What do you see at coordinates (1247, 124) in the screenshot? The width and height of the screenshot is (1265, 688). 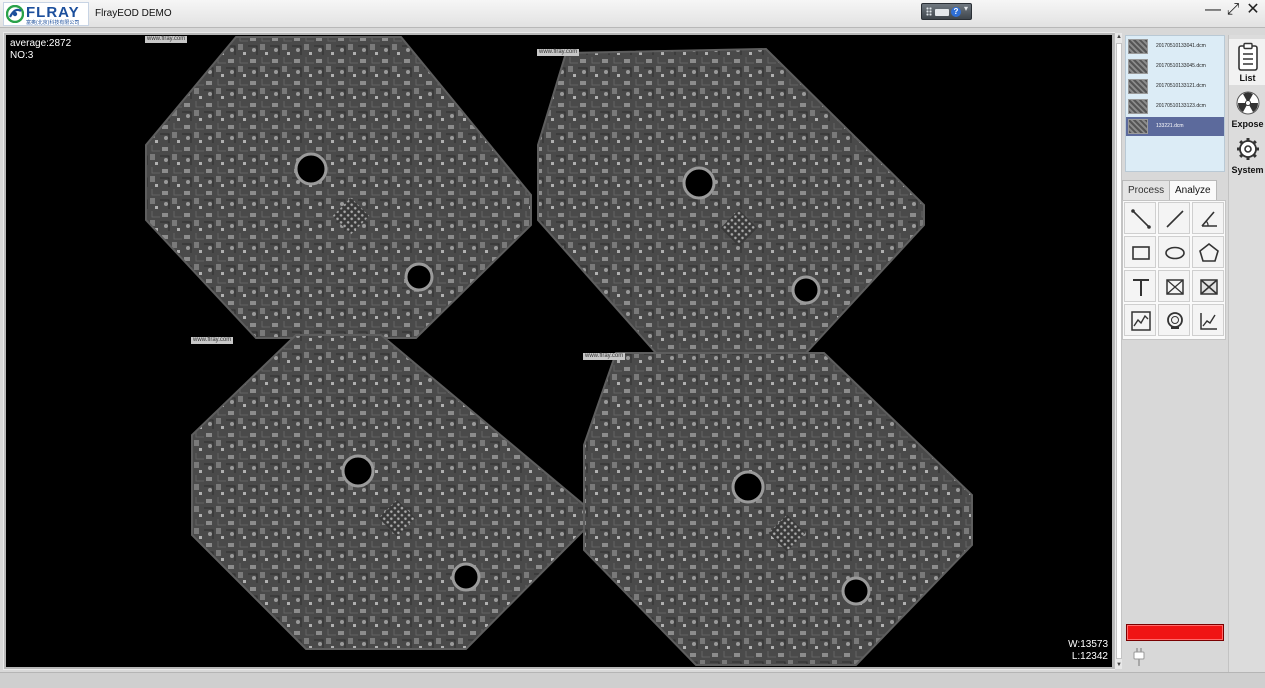 I see `expose-label: Expose` at bounding box center [1247, 124].